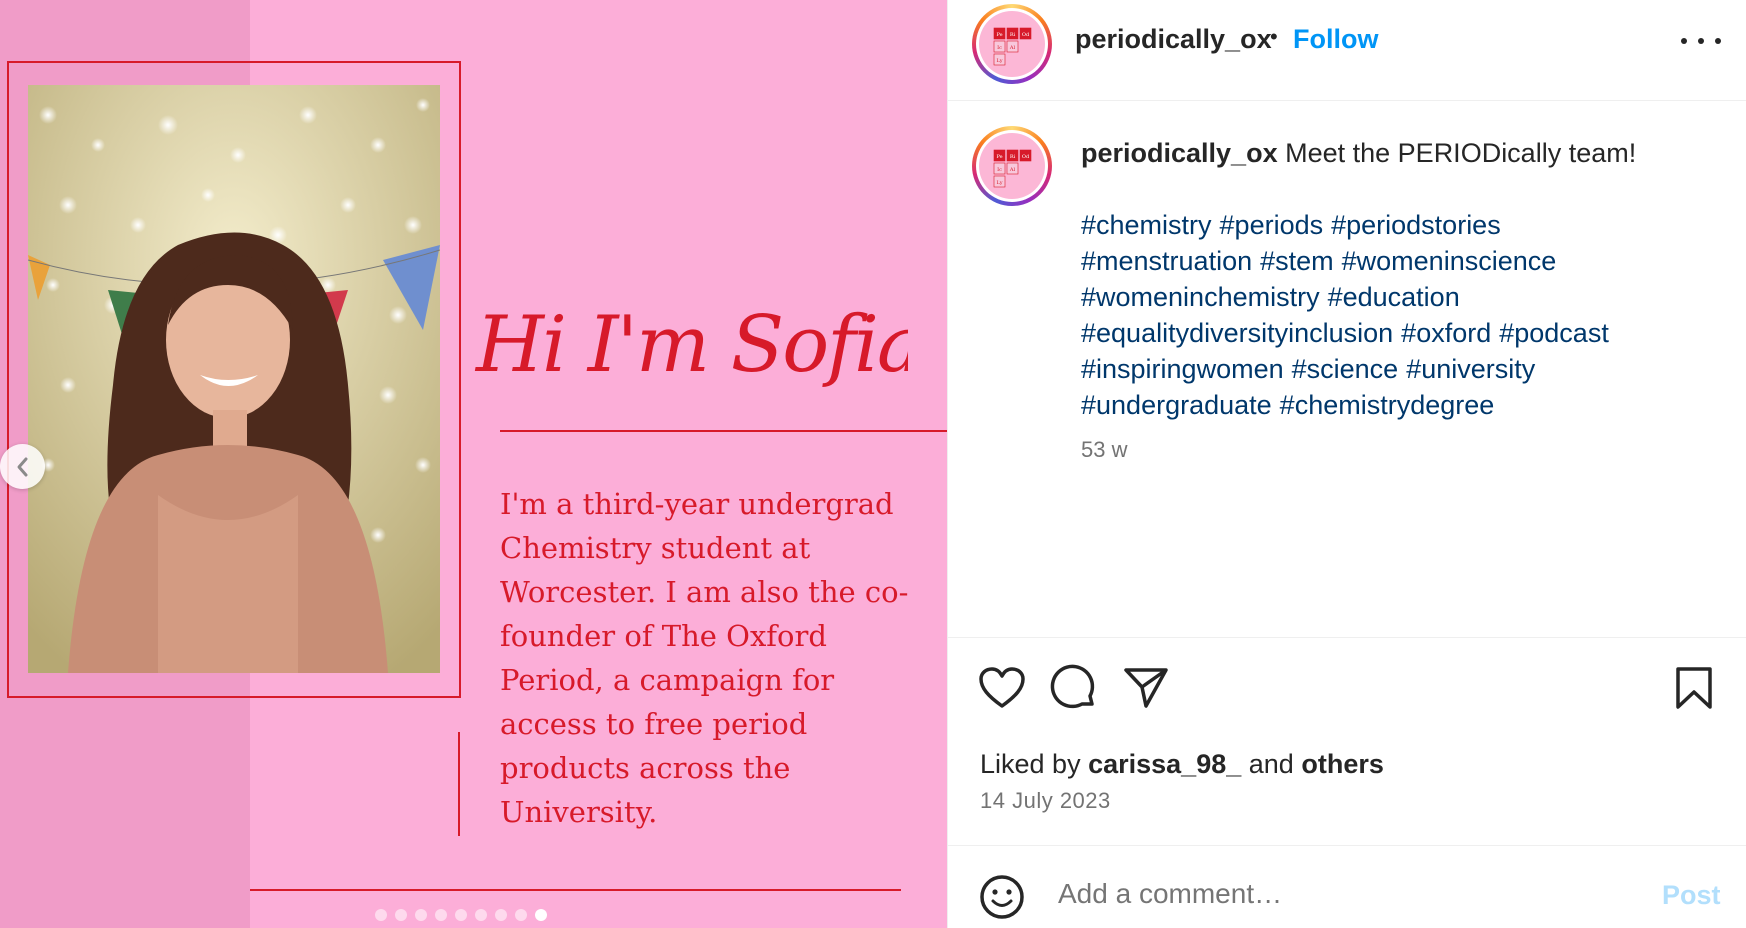  I want to click on emoji-icon, so click(1002, 897).